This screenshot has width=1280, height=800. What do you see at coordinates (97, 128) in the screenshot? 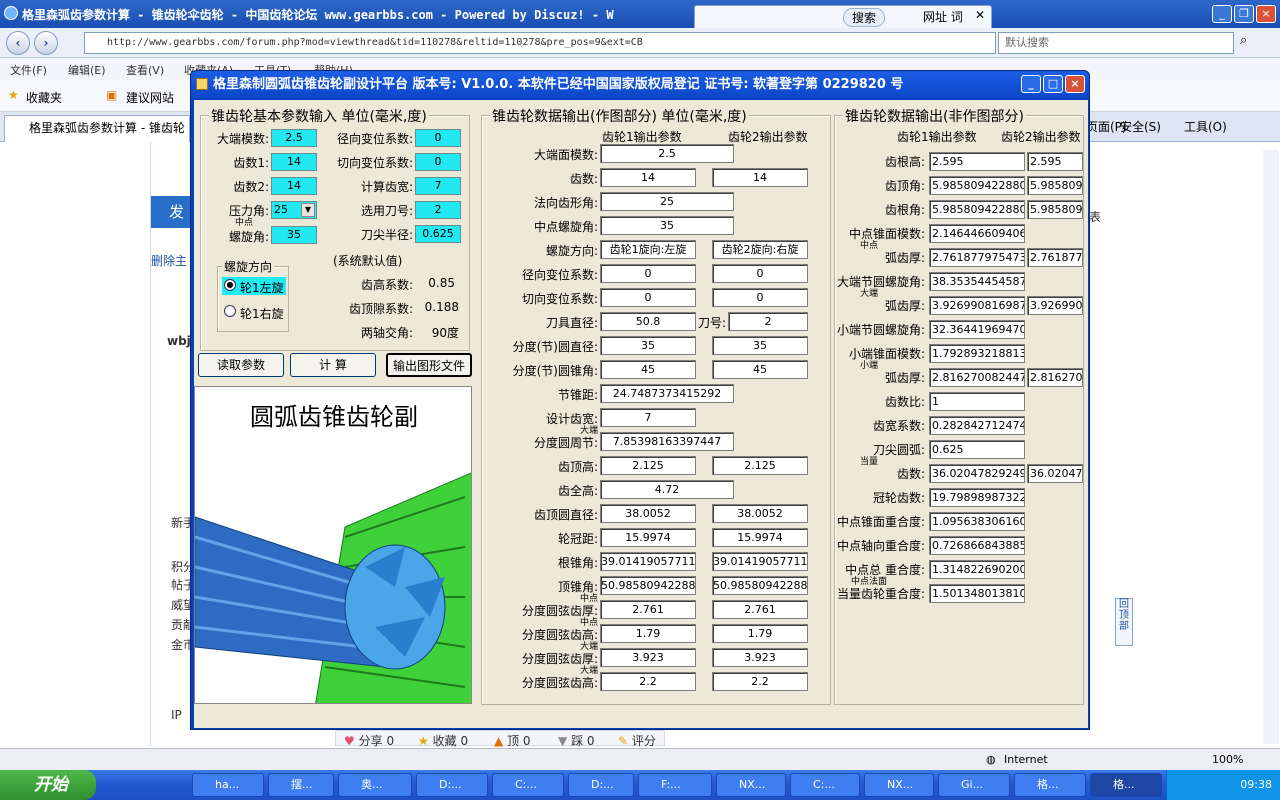
I see `tab-active: 格里森弧齿参数计算 - 锥齿轮` at bounding box center [97, 128].